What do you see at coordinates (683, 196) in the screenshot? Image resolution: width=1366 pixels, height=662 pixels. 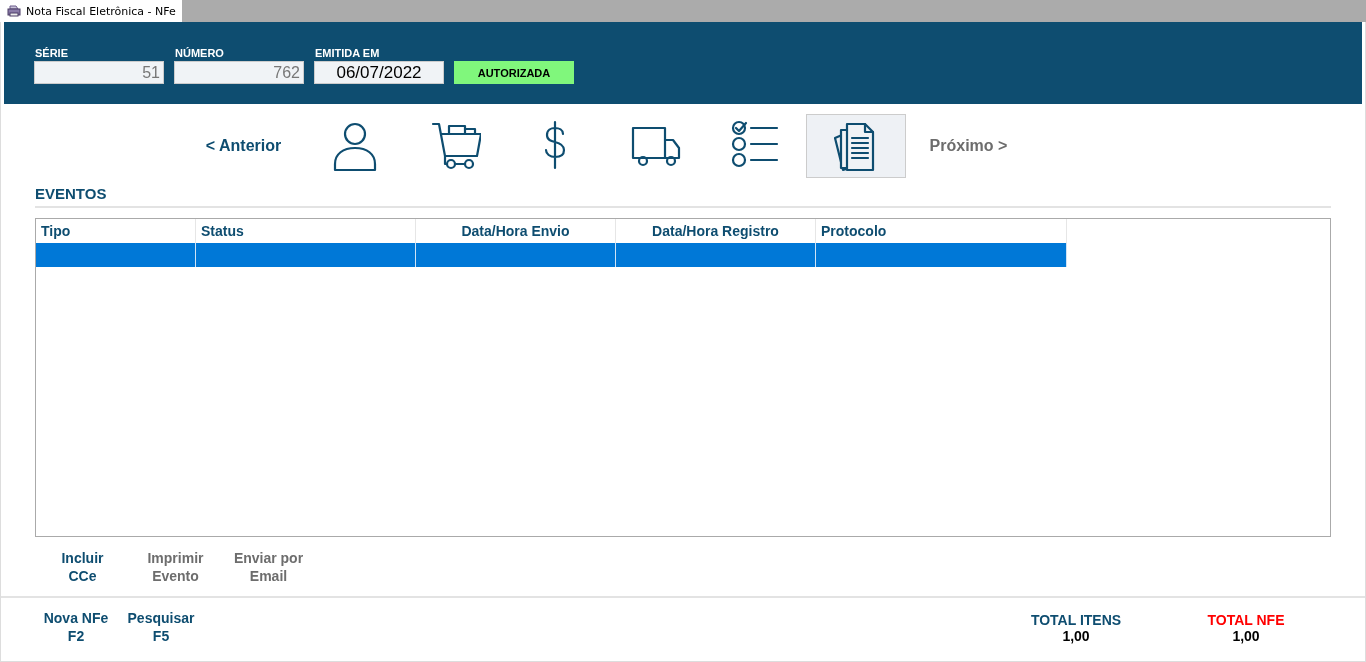 I see `section-title: EVENTOS` at bounding box center [683, 196].